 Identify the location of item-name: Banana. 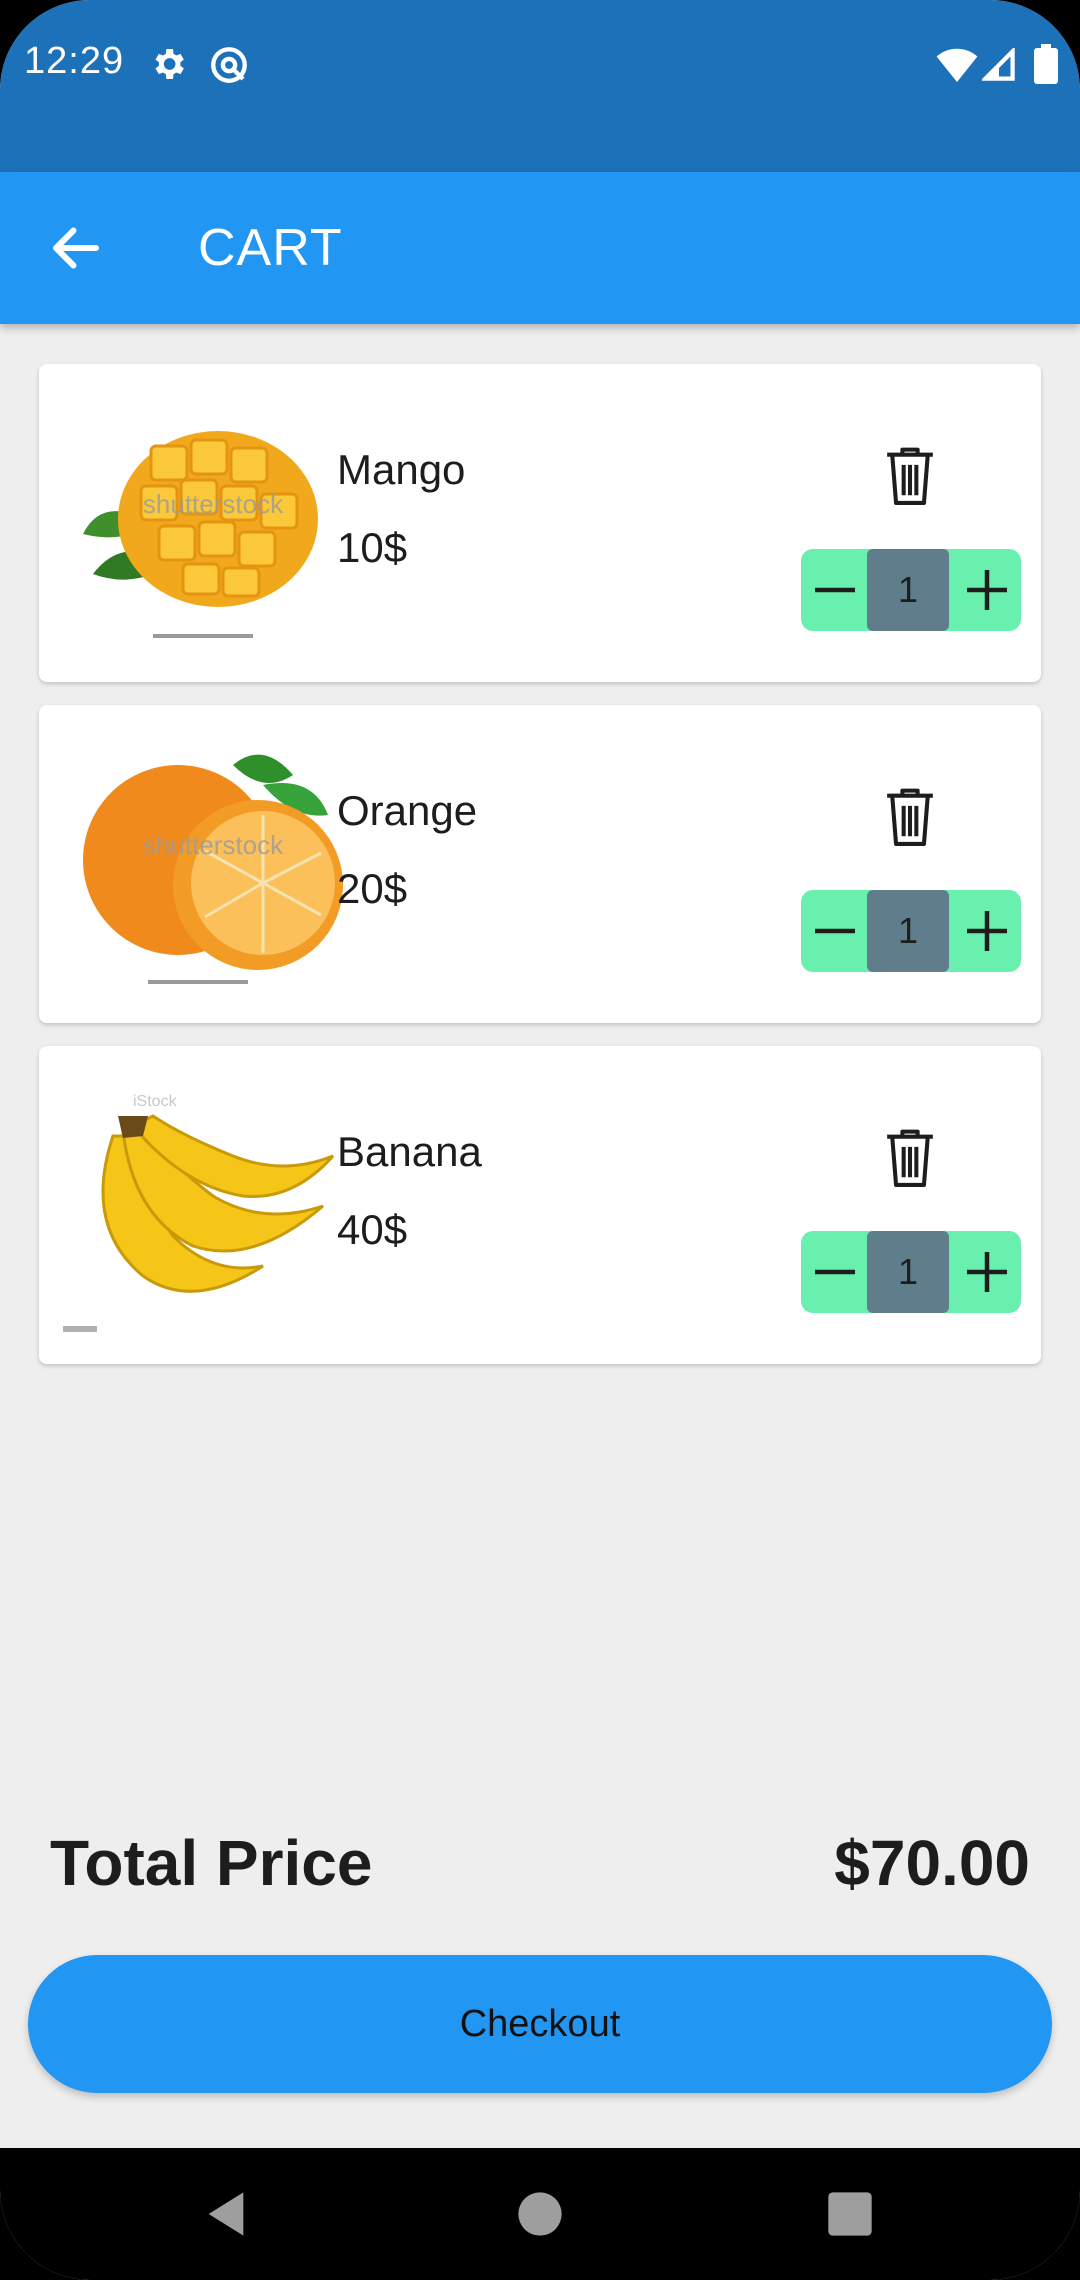
(409, 1151).